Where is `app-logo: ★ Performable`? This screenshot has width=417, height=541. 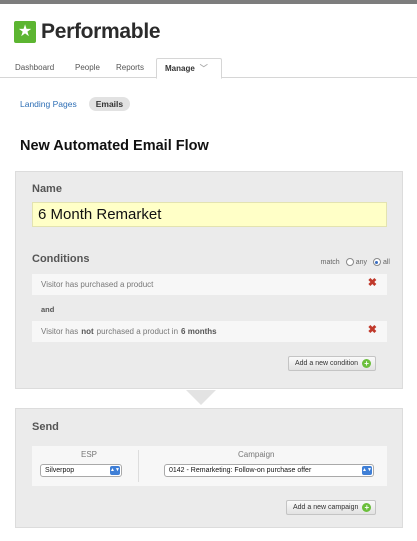 app-logo: ★ Performable is located at coordinates (87, 32).